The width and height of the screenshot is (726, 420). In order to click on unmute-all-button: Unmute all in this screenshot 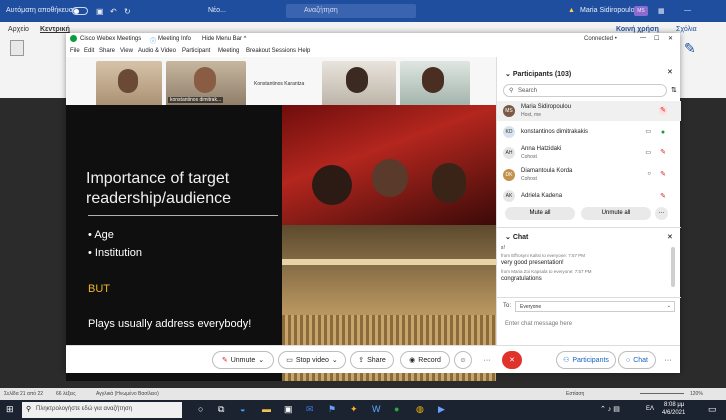, I will do `click(616, 213)`.